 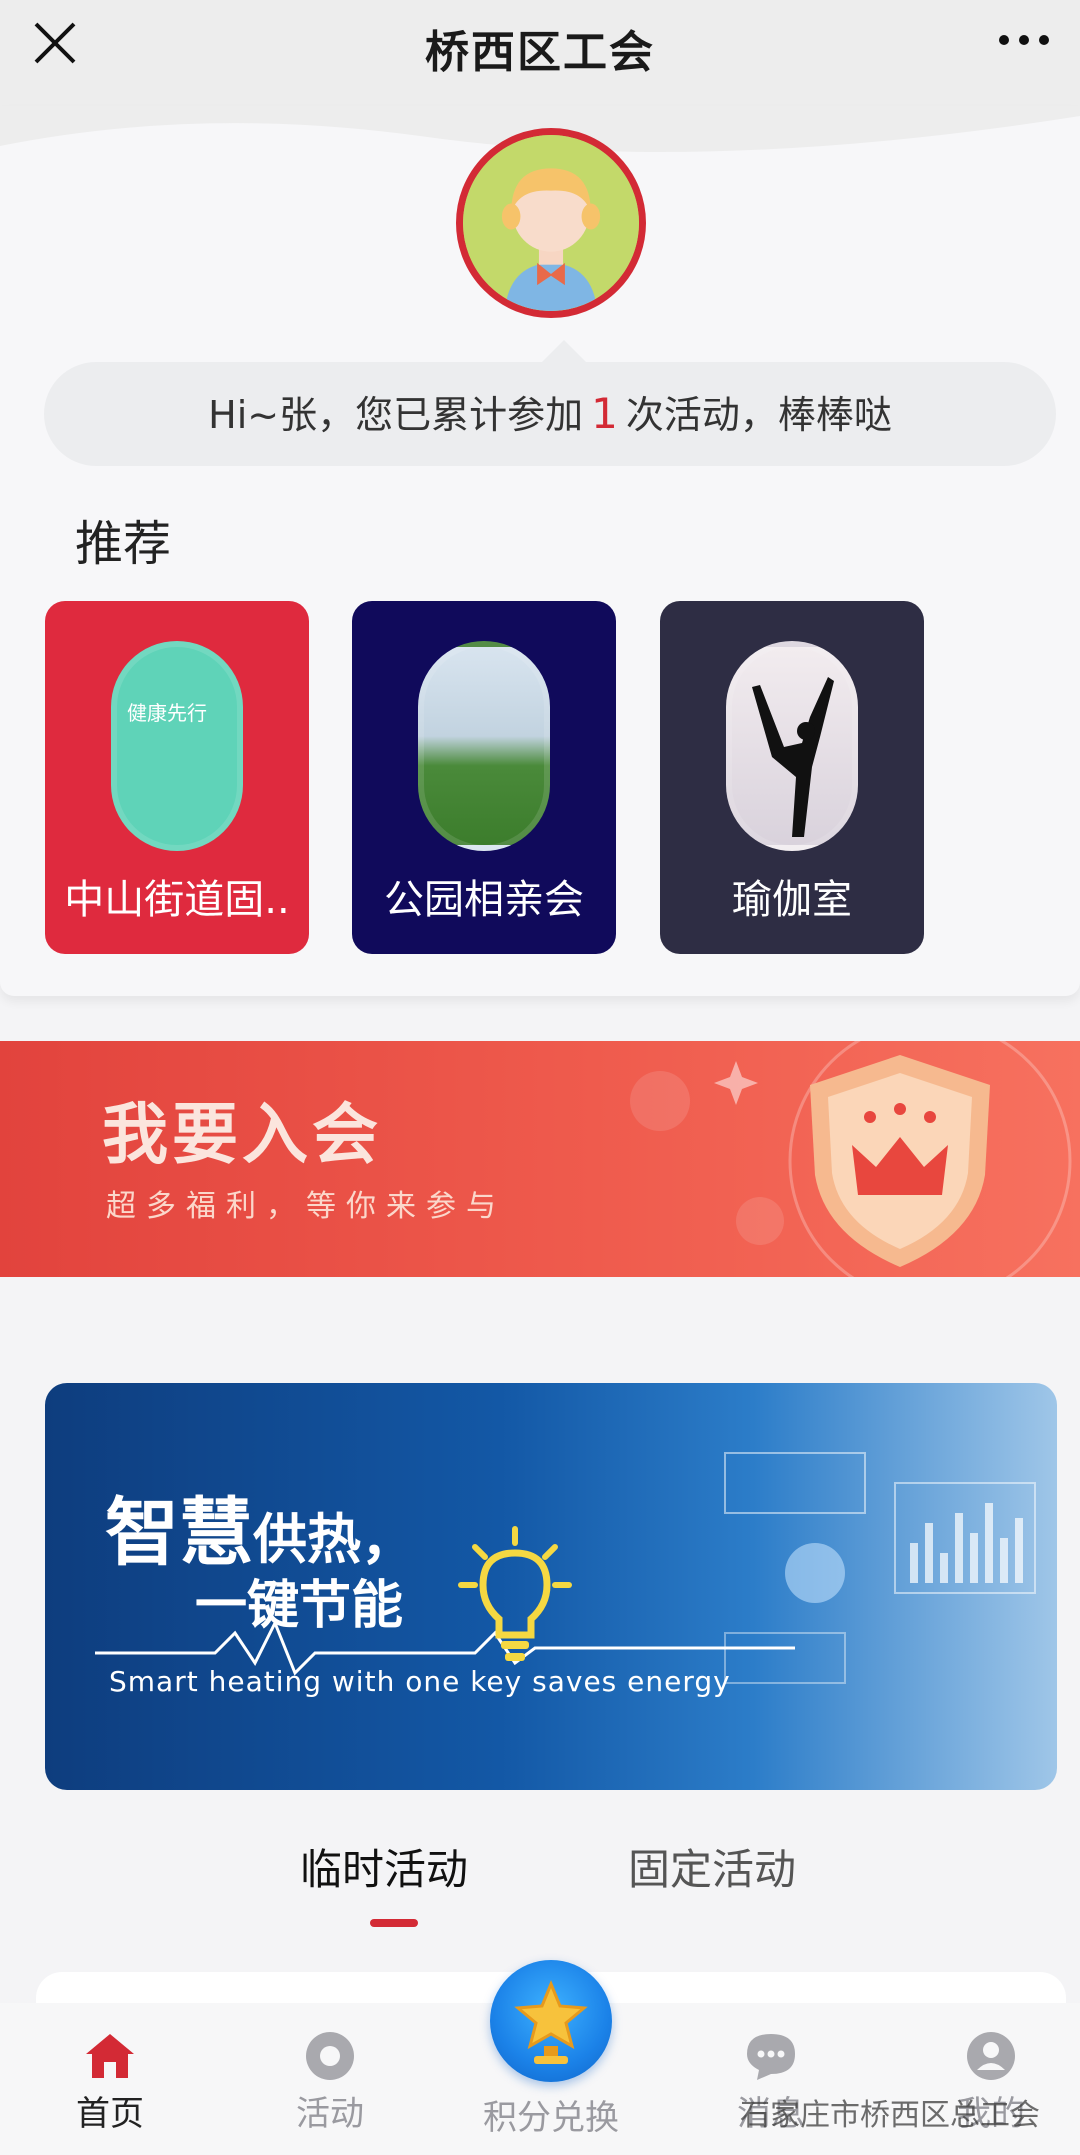 What do you see at coordinates (712, 1866) in the screenshot?
I see `tab-fixed-activities: 固定活动` at bounding box center [712, 1866].